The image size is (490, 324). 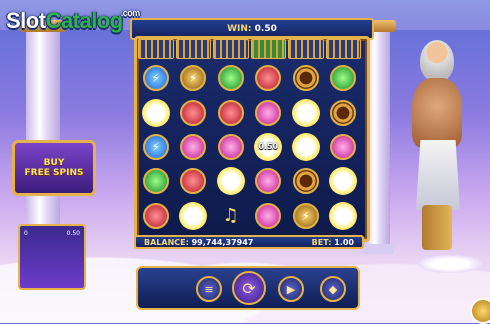 What do you see at coordinates (73, 20) in the screenshot?
I see `watermark-logo: SlotCatalog.com` at bounding box center [73, 20].